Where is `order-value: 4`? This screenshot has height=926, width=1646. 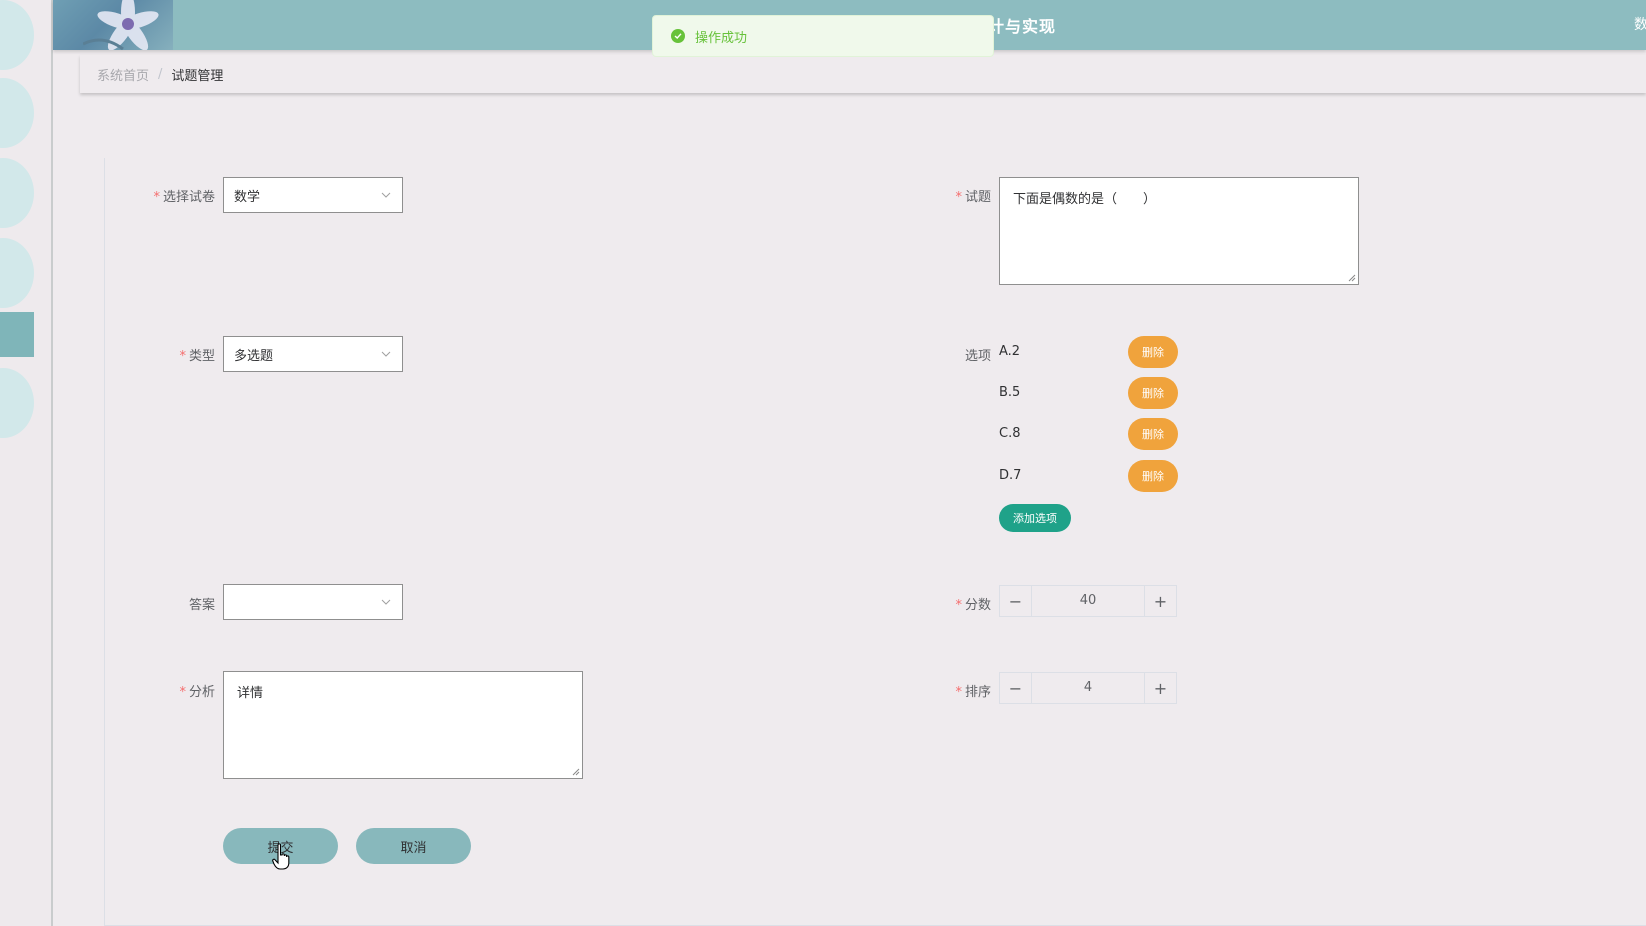
order-value: 4 is located at coordinates (1088, 688).